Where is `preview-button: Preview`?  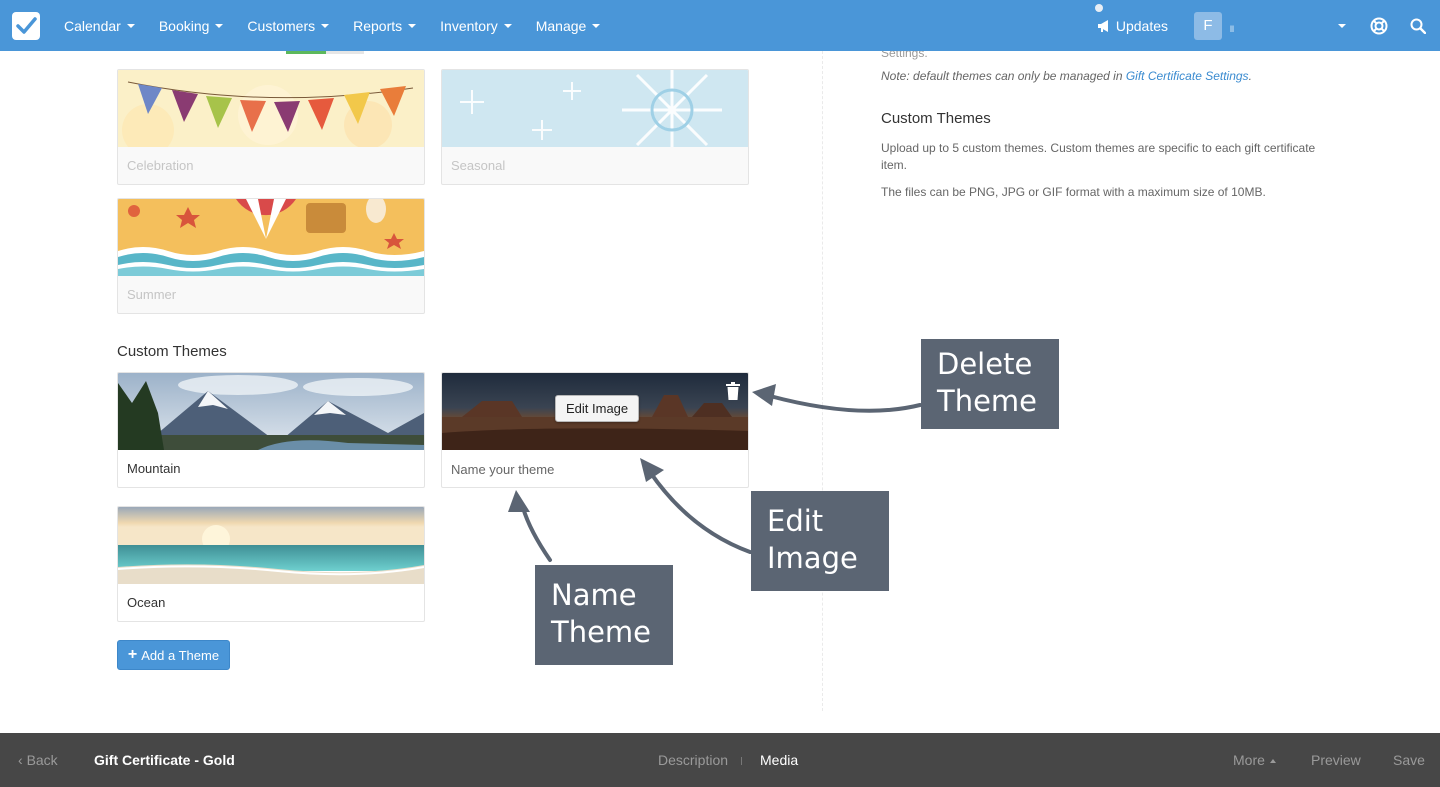 preview-button: Preview is located at coordinates (1336, 760).